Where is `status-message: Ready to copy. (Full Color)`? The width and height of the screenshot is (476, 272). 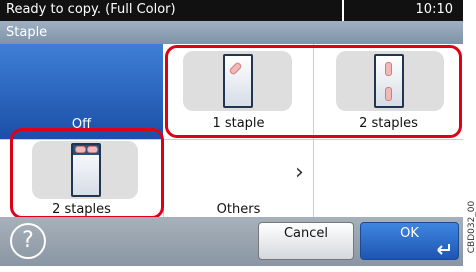
status-message: Ready to copy. (Full Color) is located at coordinates (91, 9).